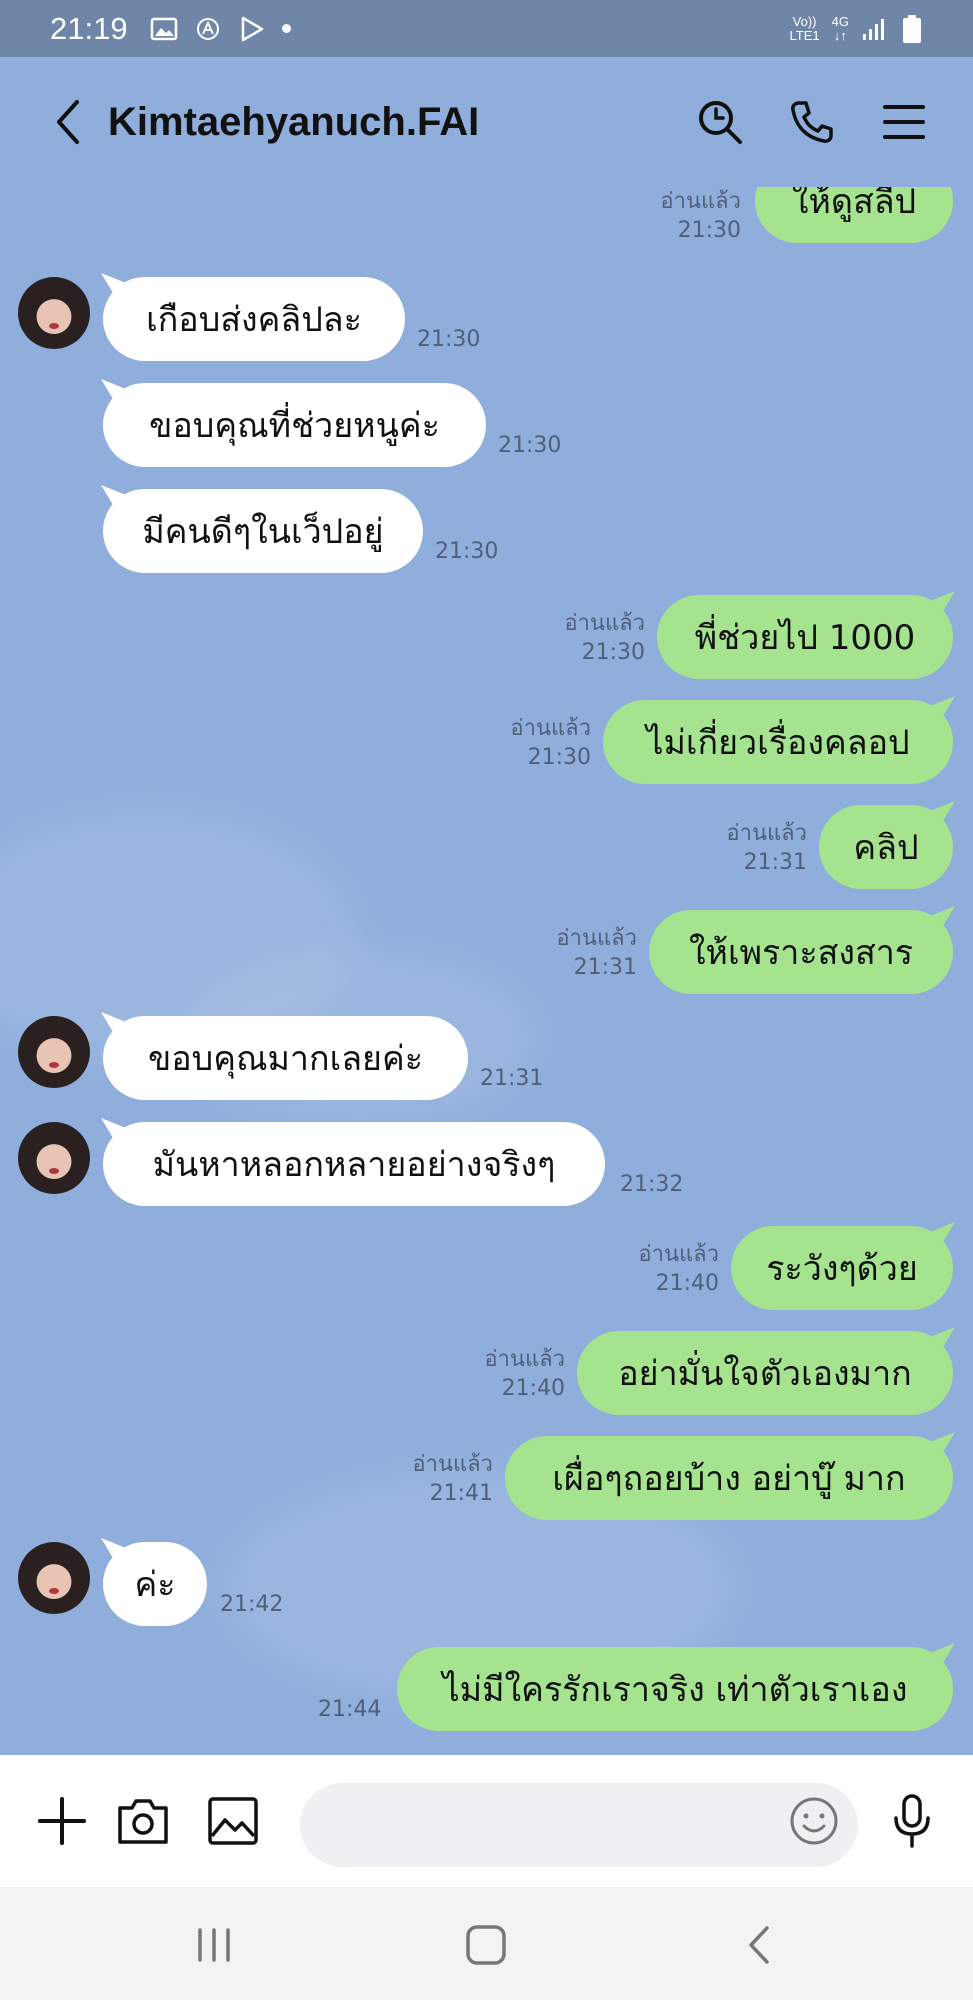 Image resolution: width=973 pixels, height=2000 pixels. I want to click on home-button, so click(486, 1945).